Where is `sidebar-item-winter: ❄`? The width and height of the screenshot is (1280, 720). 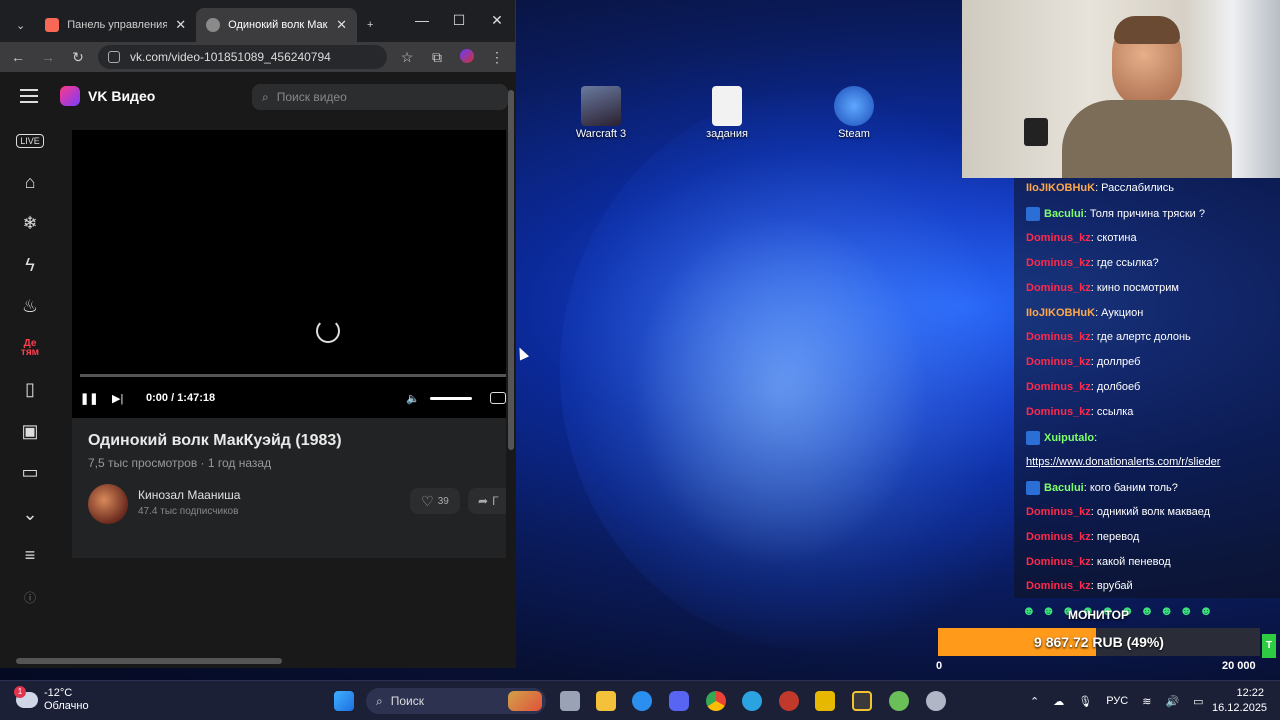
sidebar-item-winter: ❄ is located at coordinates (30, 224).